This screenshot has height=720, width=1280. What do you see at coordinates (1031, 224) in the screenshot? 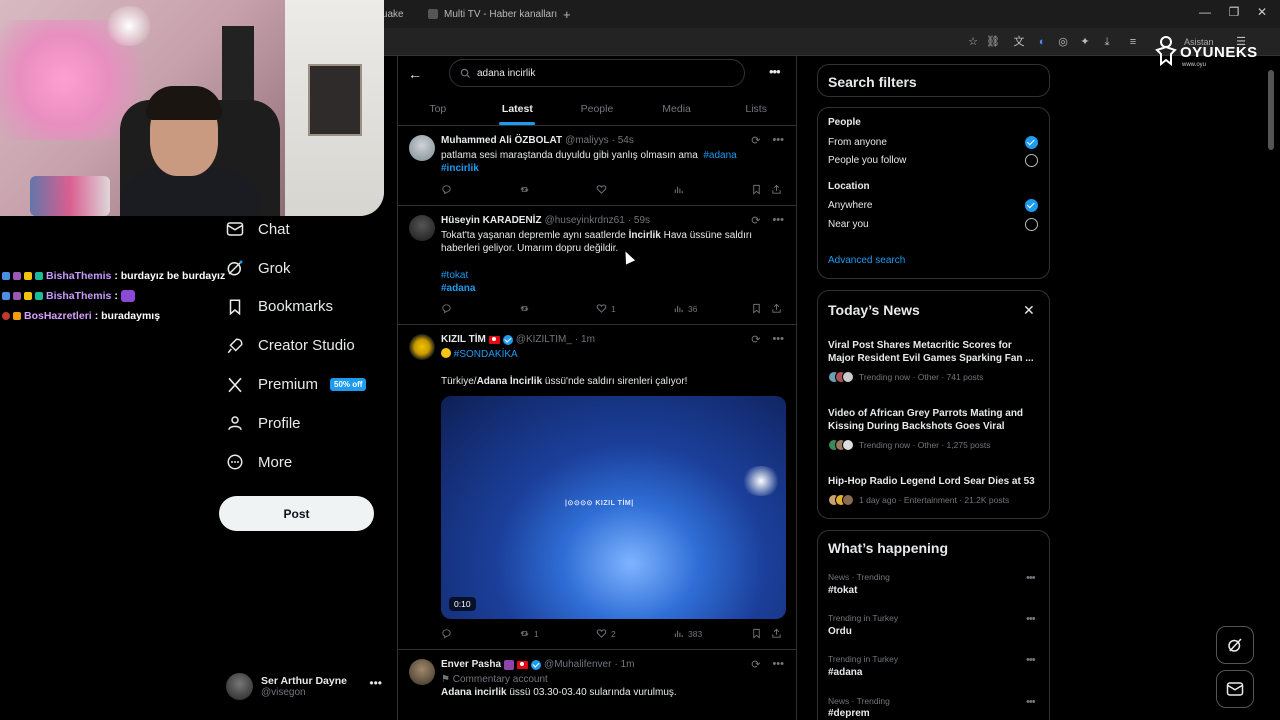
I see `radio-near-you` at bounding box center [1031, 224].